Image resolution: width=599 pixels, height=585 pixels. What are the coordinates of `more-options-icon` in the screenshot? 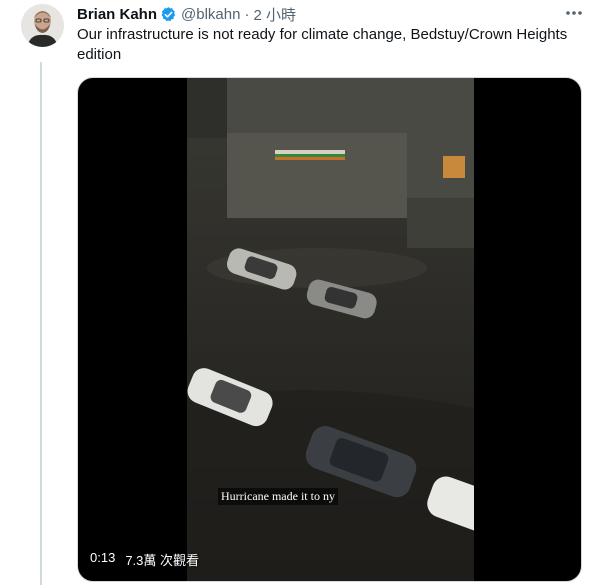 It's located at (574, 13).